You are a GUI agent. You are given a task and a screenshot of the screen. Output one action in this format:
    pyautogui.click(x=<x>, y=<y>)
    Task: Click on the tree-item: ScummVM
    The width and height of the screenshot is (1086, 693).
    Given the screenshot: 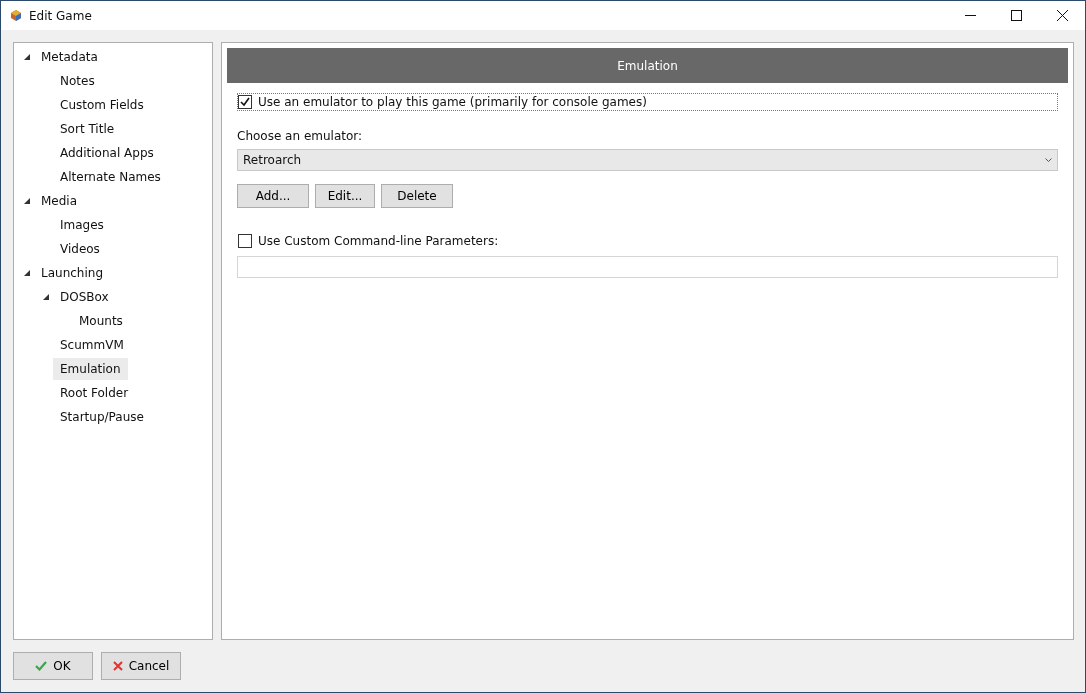 What is the action you would take?
    pyautogui.click(x=92, y=345)
    